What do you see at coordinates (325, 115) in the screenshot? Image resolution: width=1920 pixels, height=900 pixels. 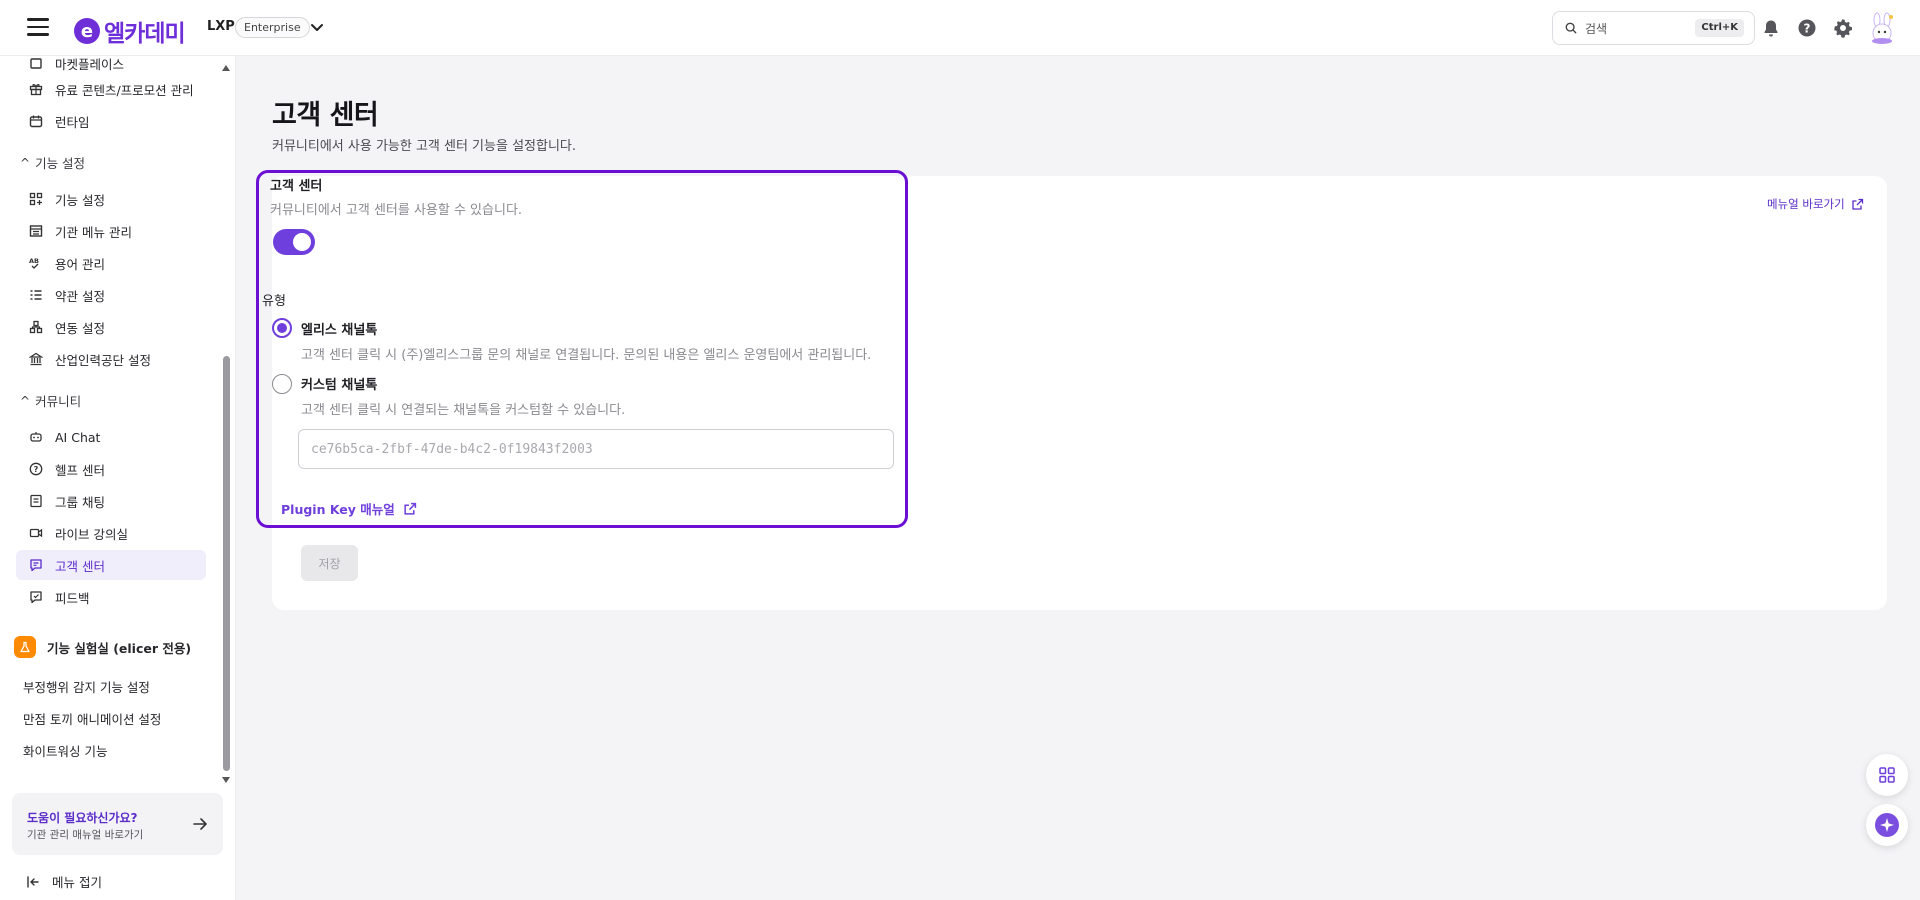 I see `page-title: 고객 센터` at bounding box center [325, 115].